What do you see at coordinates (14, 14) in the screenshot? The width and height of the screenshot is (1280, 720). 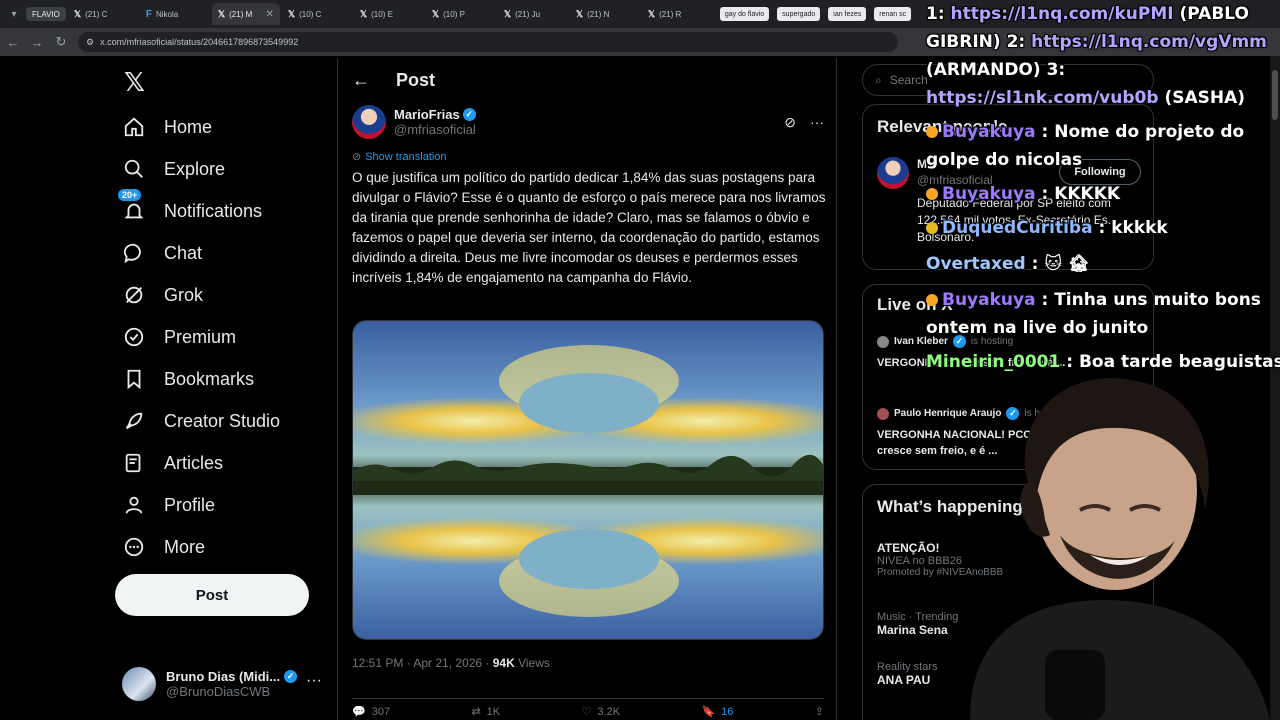 I see `tab-search-dropdown-icon: ▾` at bounding box center [14, 14].